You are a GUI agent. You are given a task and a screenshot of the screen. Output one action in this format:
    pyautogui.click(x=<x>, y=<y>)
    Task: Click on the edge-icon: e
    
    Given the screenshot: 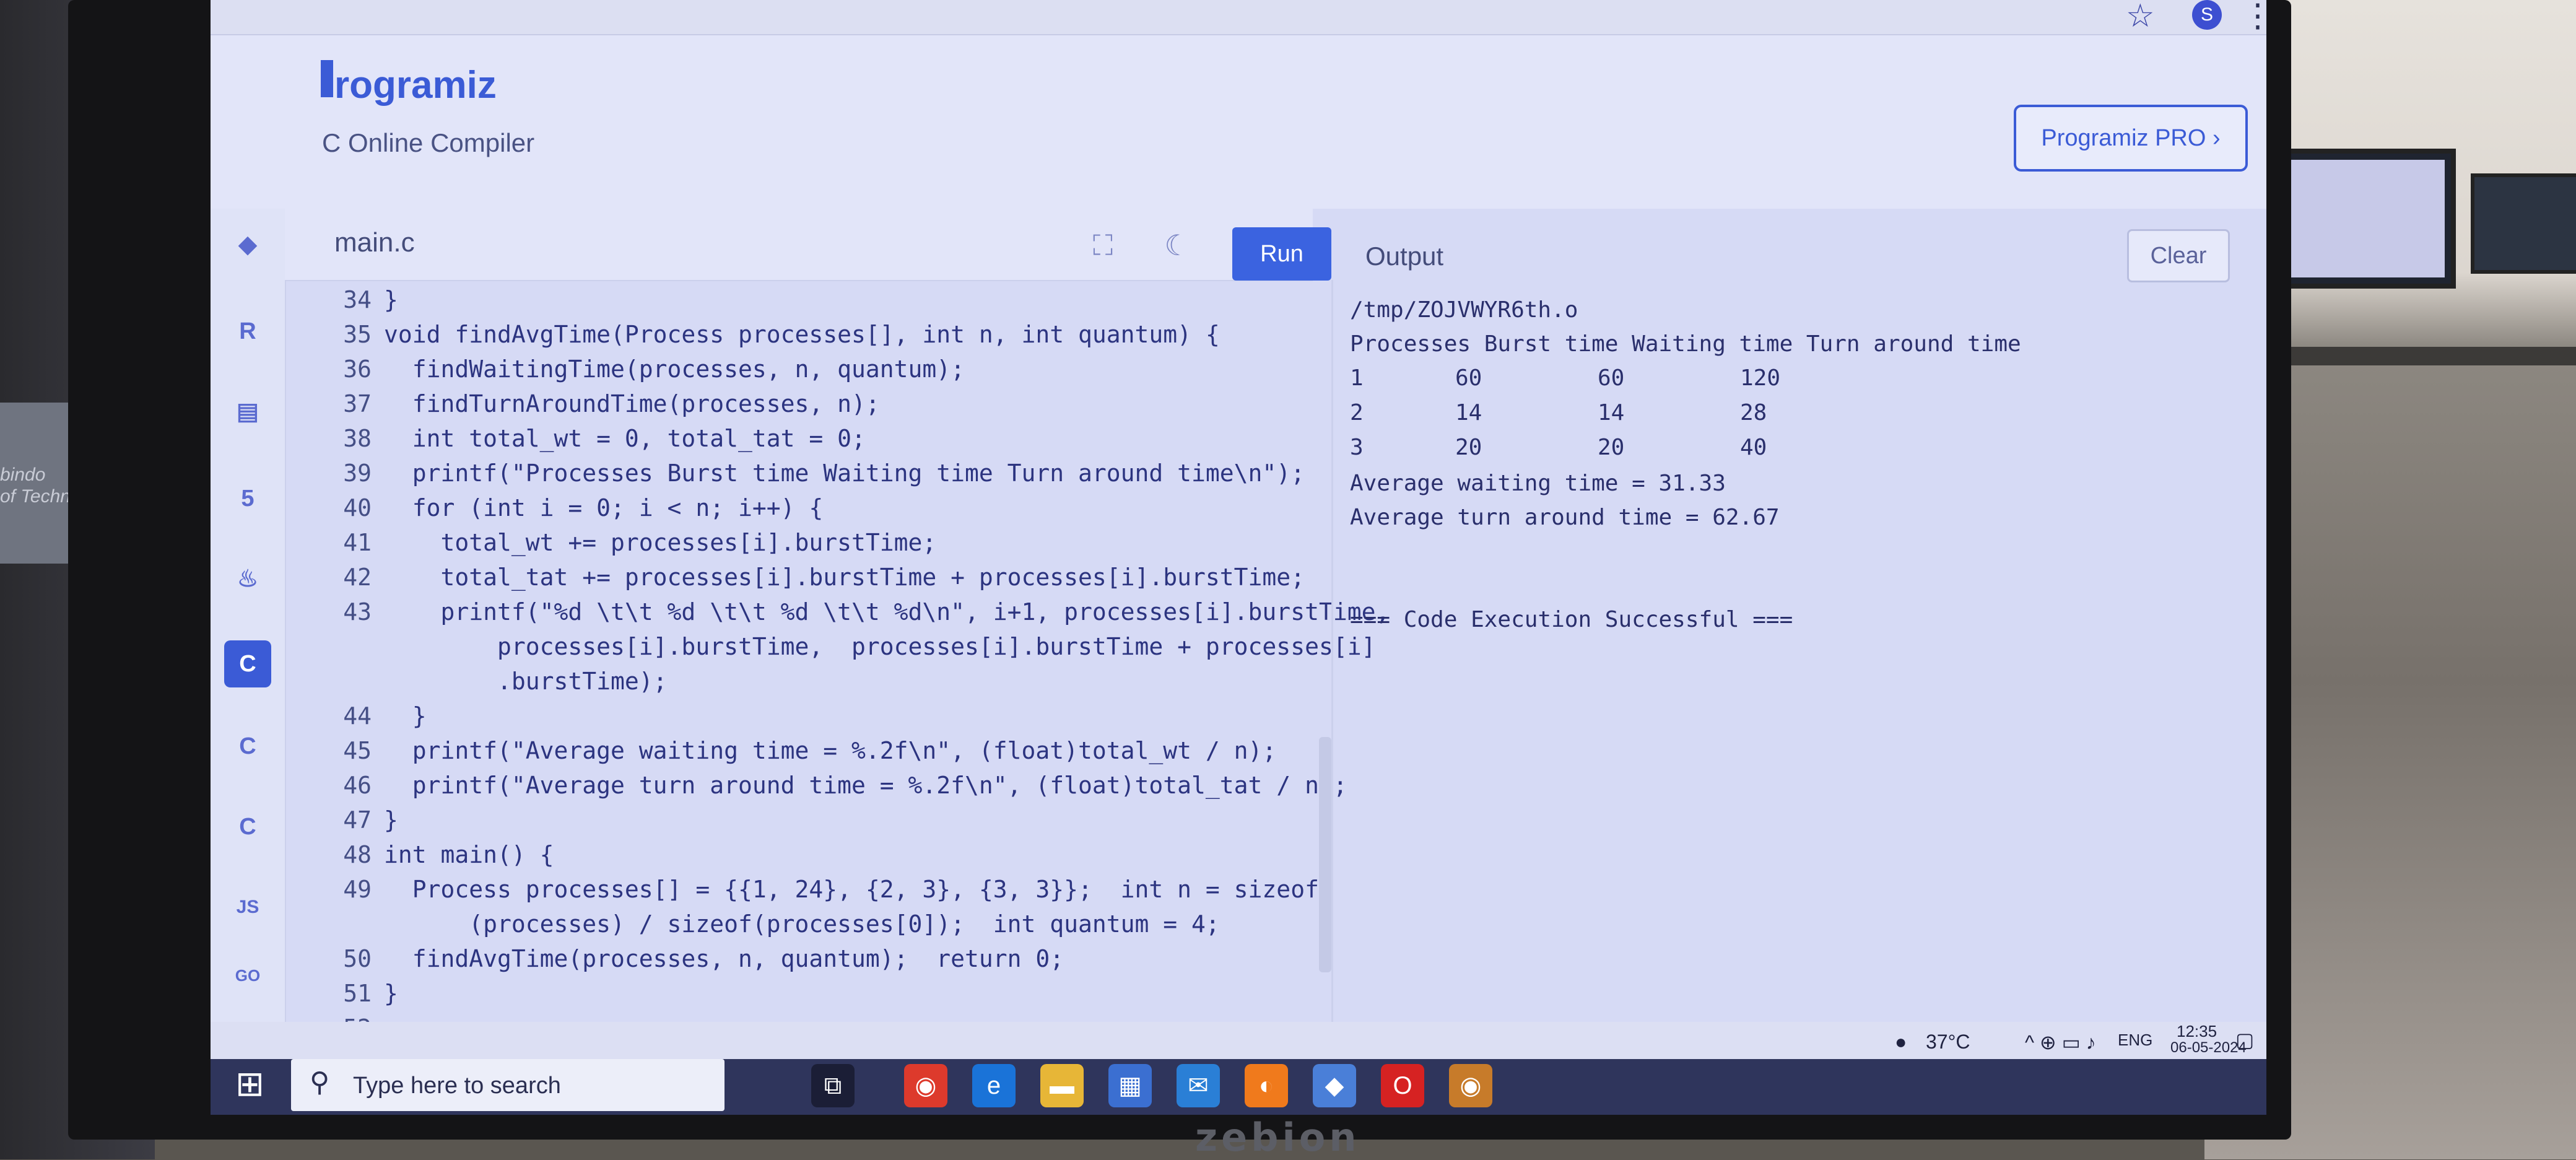 What is the action you would take?
    pyautogui.click(x=994, y=1085)
    